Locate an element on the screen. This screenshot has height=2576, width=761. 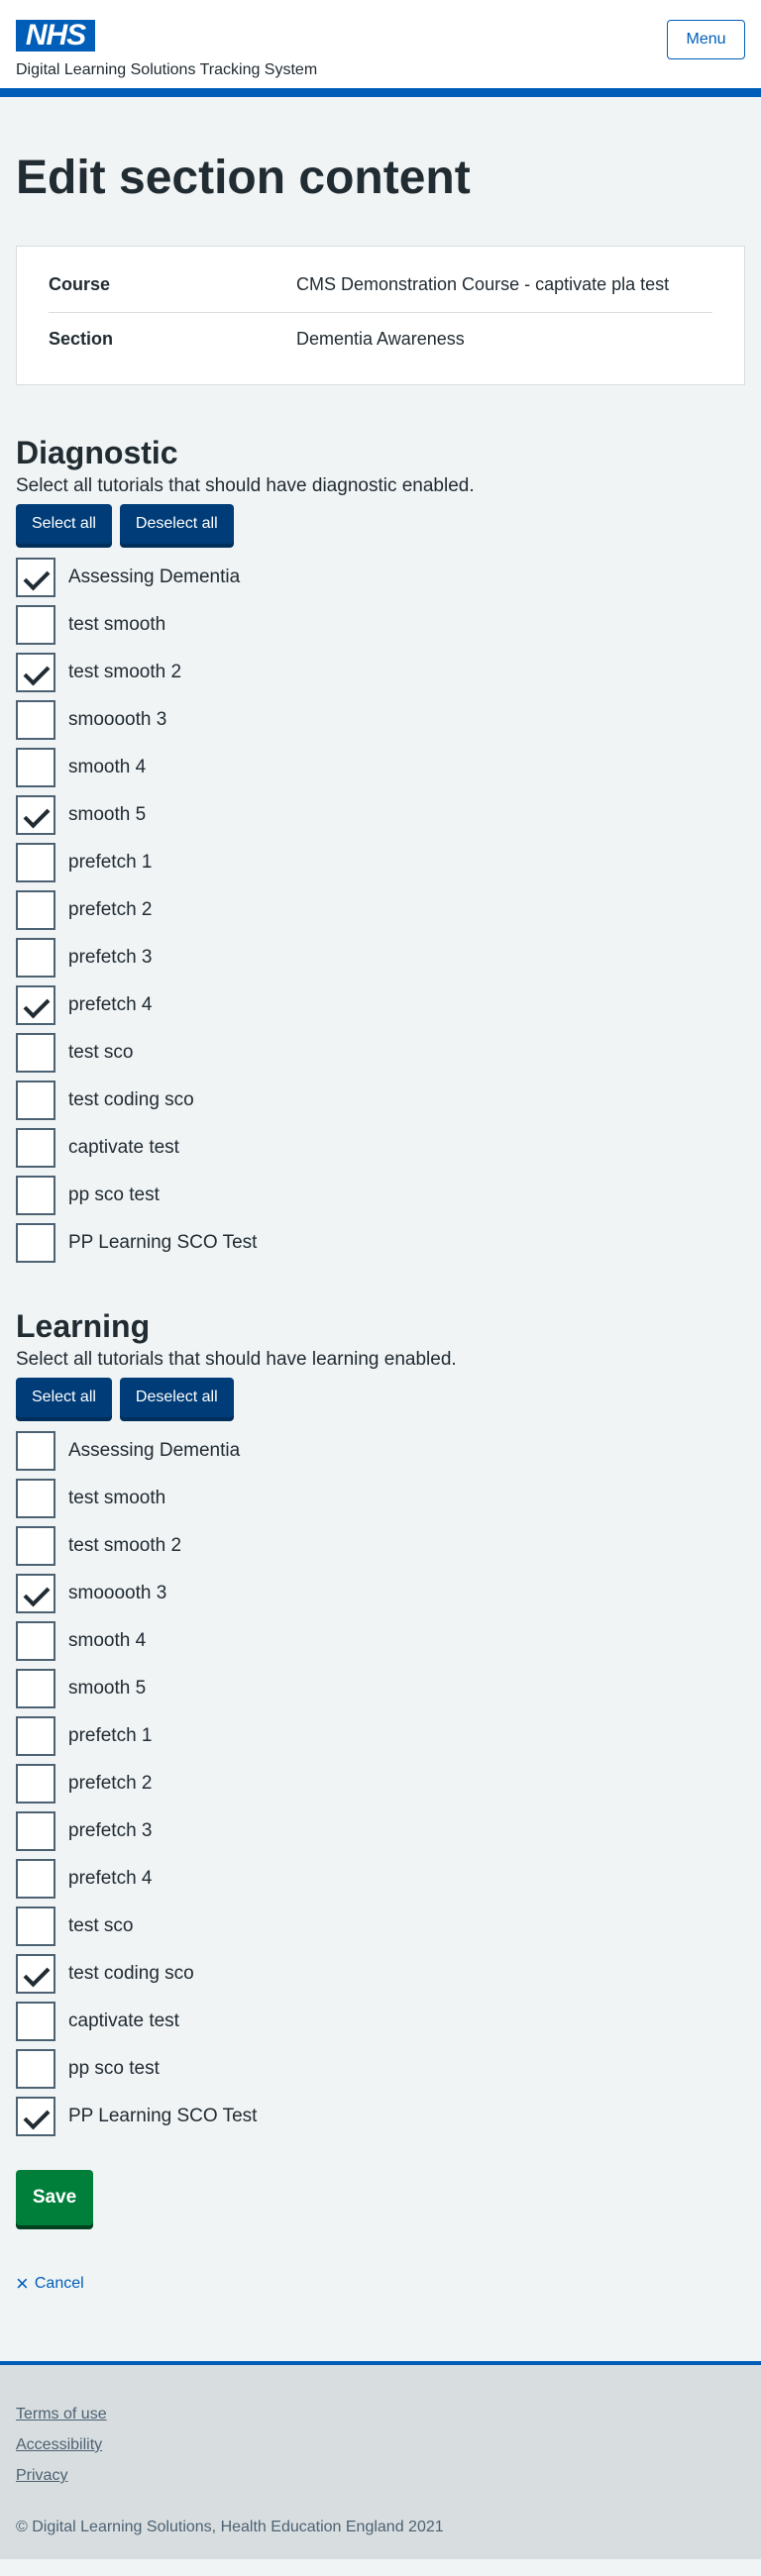
diagnostic-checkbox-item: captivate test is located at coordinates (380, 1148).